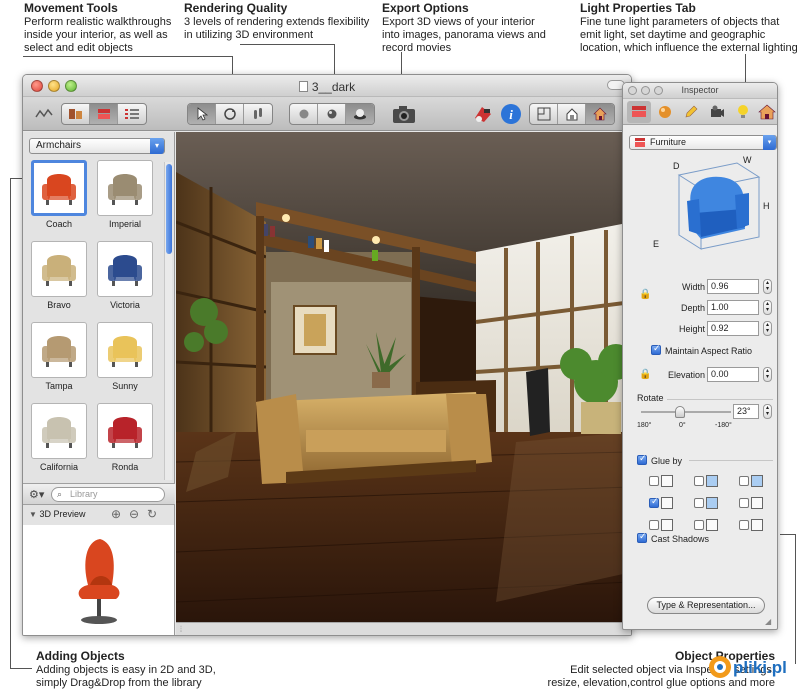 Image resolution: width=800 pixels, height=694 pixels. I want to click on separator, so click(731, 460).